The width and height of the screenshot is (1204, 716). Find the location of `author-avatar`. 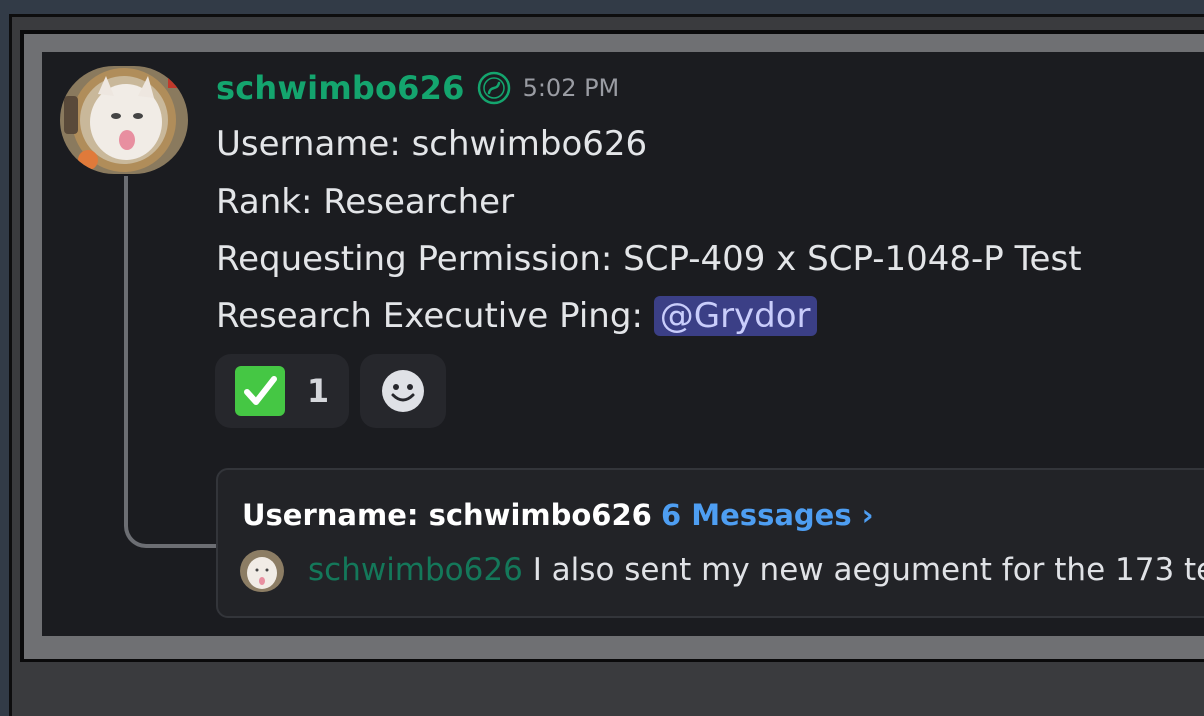

author-avatar is located at coordinates (124, 120).